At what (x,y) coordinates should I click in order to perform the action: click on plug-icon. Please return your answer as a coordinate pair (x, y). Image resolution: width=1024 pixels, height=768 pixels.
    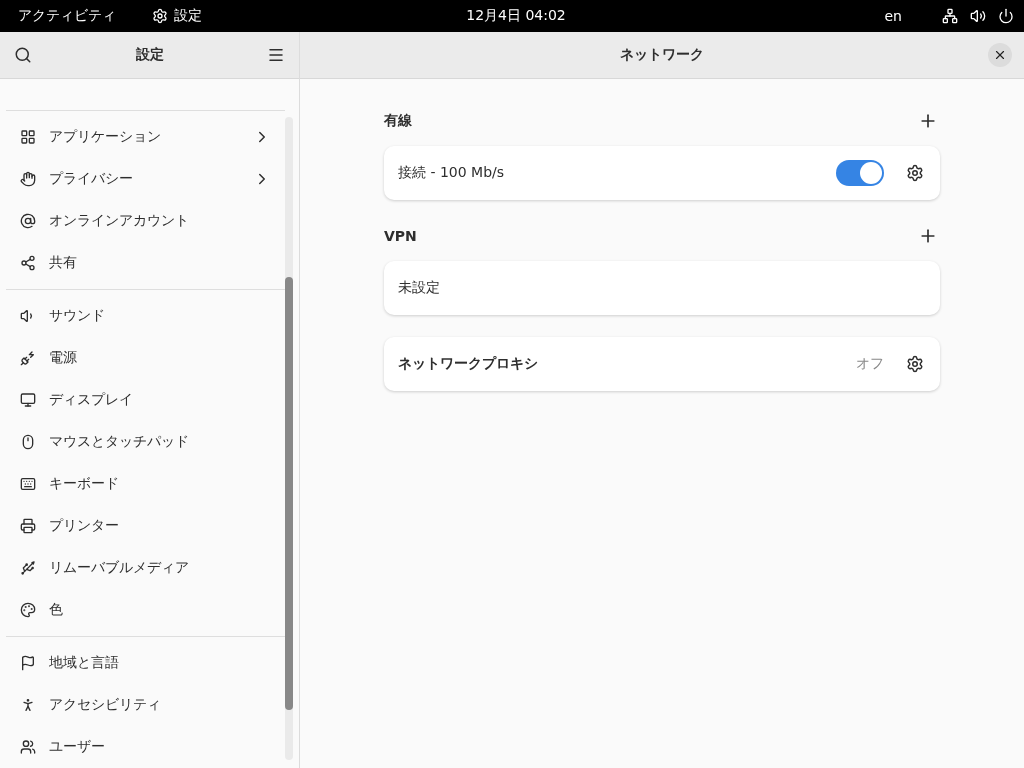
    Looking at the image, I should click on (28, 358).